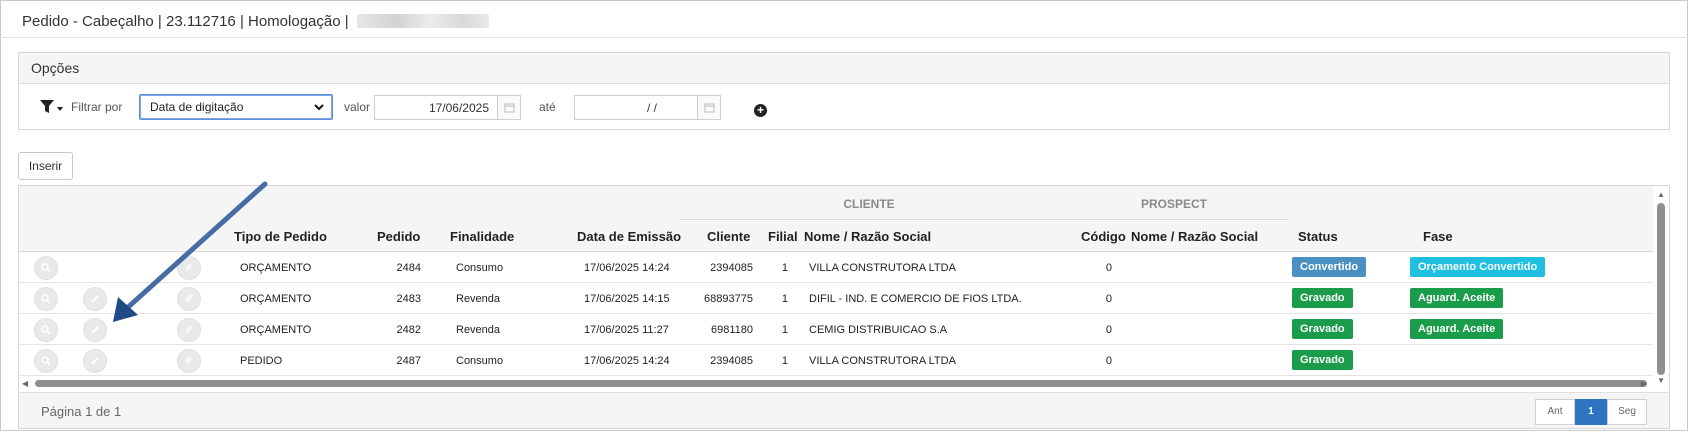 This screenshot has width=1688, height=431. What do you see at coordinates (547, 107) in the screenshot?
I see `ate-label: até` at bounding box center [547, 107].